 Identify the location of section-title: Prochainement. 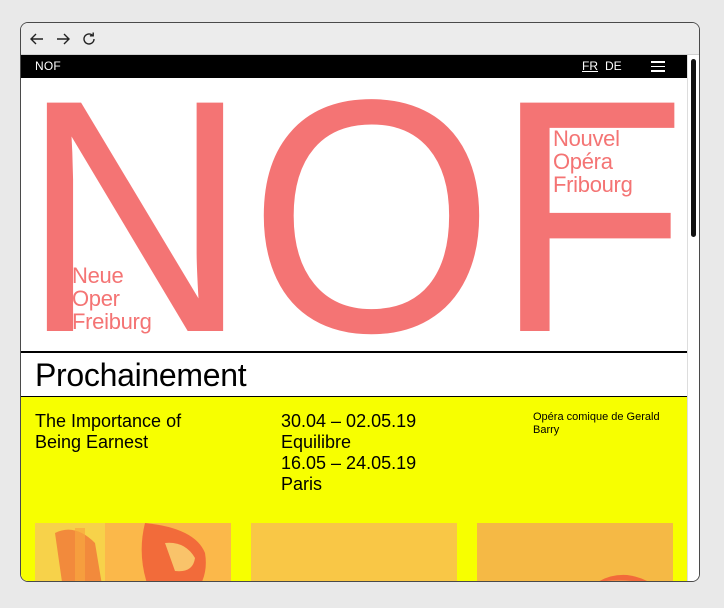
(141, 375).